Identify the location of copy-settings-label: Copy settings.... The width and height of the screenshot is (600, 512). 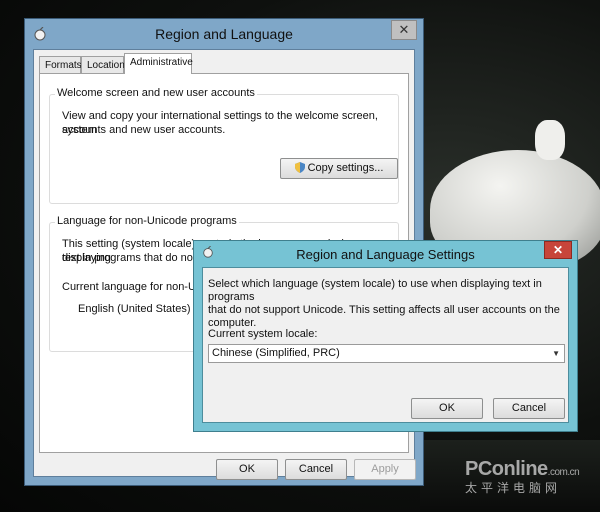
(345, 168).